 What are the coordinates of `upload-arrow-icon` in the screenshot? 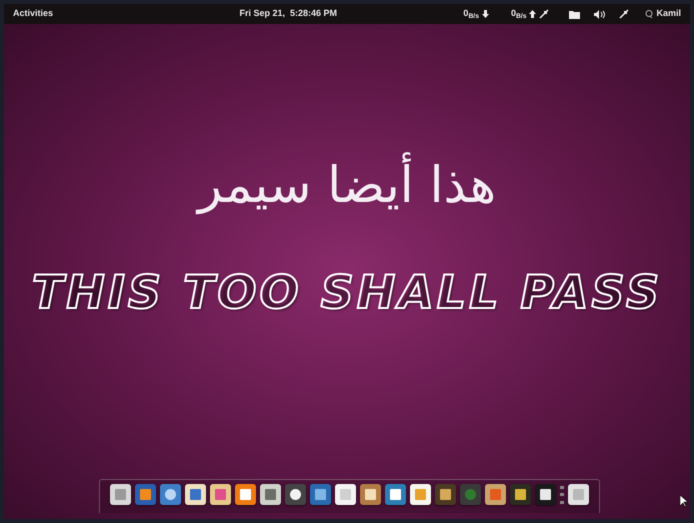 It's located at (532, 14).